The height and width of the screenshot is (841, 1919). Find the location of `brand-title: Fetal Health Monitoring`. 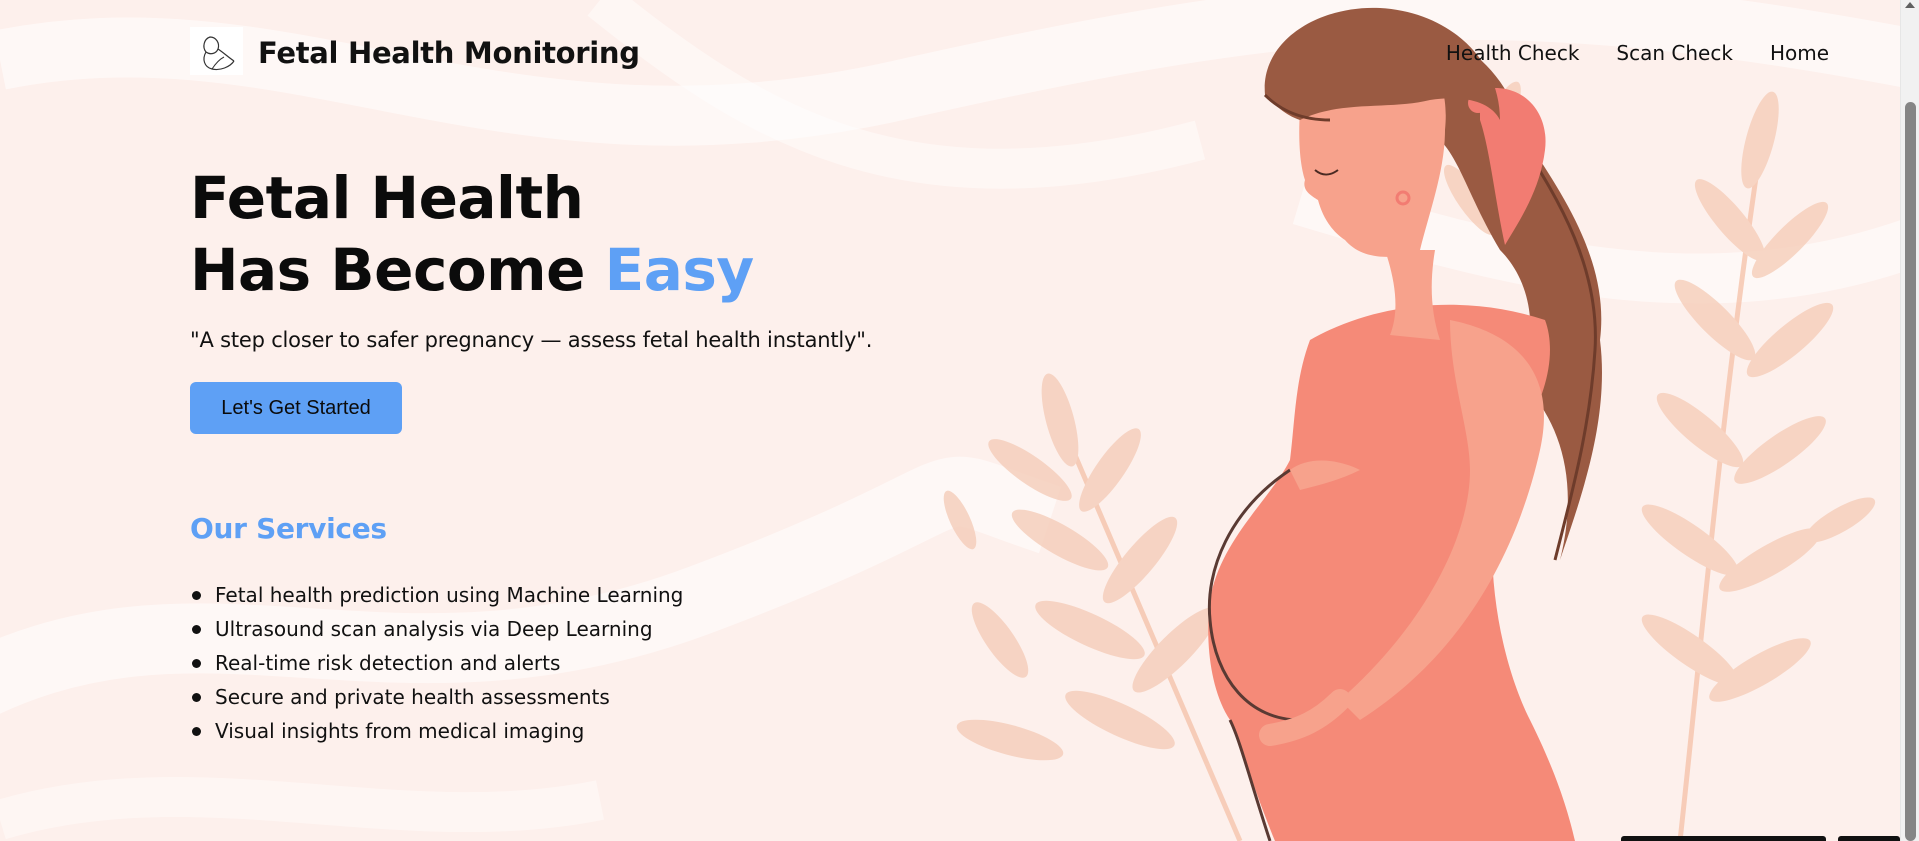

brand-title: Fetal Health Monitoring is located at coordinates (449, 53).